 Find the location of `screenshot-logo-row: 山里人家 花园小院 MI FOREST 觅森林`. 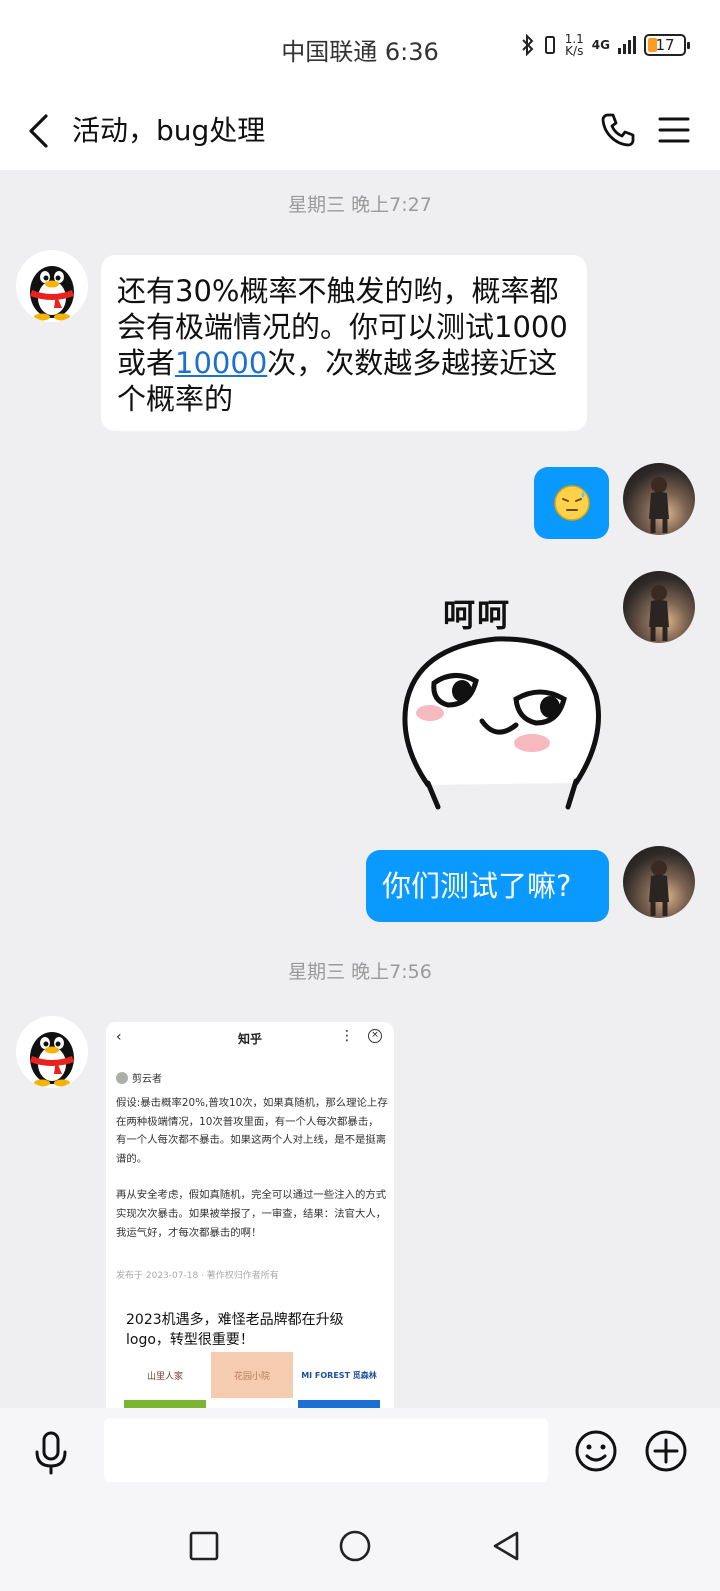

screenshot-logo-row: 山里人家 花园小院 MI FOREST 觅森林 is located at coordinates (252, 1375).